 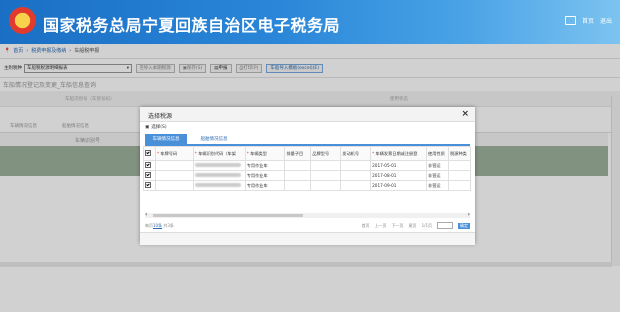 I want to click on col-header: * 车辆类型, so click(x=265, y=153).